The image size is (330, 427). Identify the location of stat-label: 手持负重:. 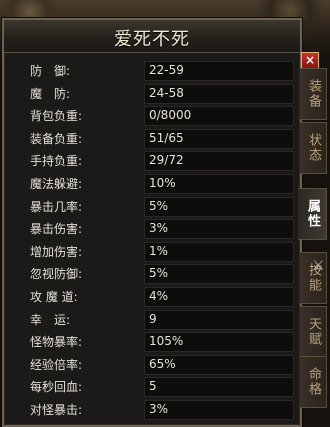
(56, 161).